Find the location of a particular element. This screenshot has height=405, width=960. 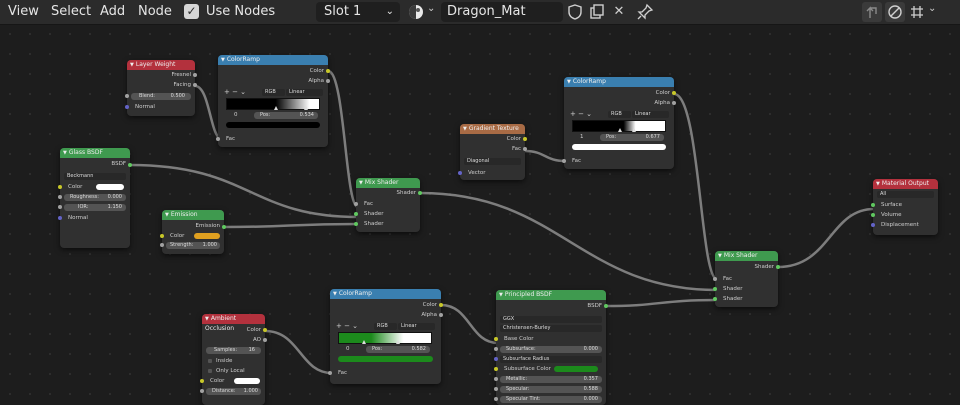

input-subsurface-radius-socket is located at coordinates (496, 359).